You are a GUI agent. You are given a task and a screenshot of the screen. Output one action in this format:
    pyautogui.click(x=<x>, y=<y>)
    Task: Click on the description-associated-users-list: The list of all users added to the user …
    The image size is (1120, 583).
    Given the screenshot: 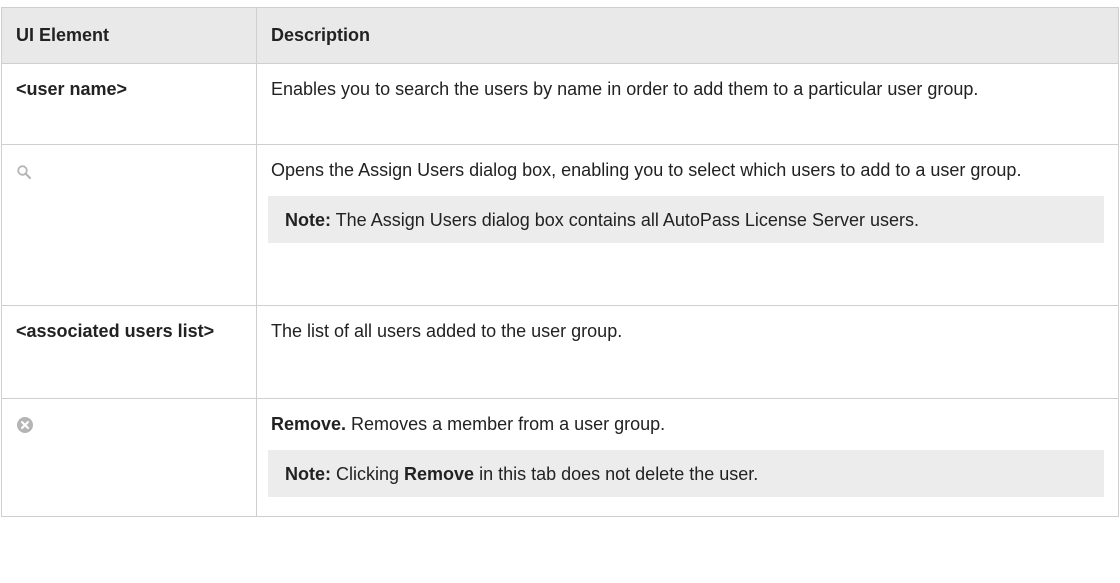 What is the action you would take?
    pyautogui.click(x=687, y=352)
    